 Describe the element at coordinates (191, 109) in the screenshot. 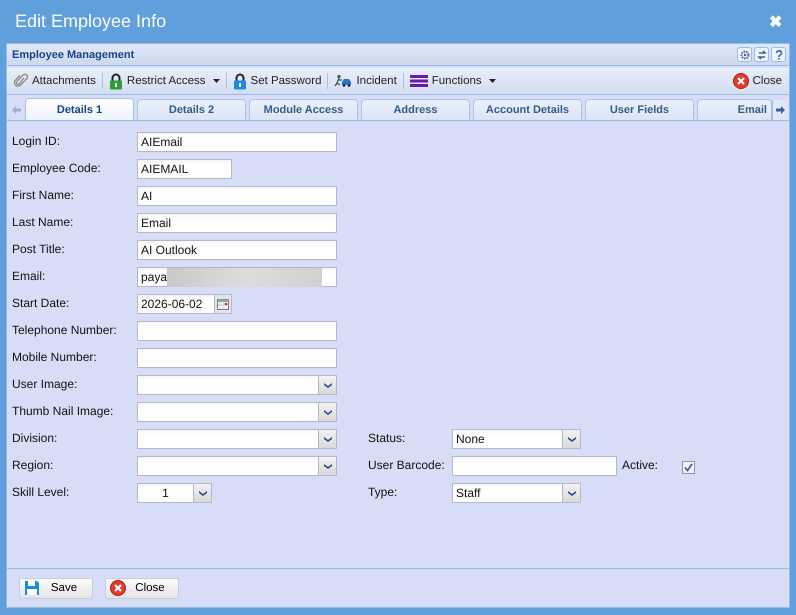

I see `tab: Details 2` at that location.